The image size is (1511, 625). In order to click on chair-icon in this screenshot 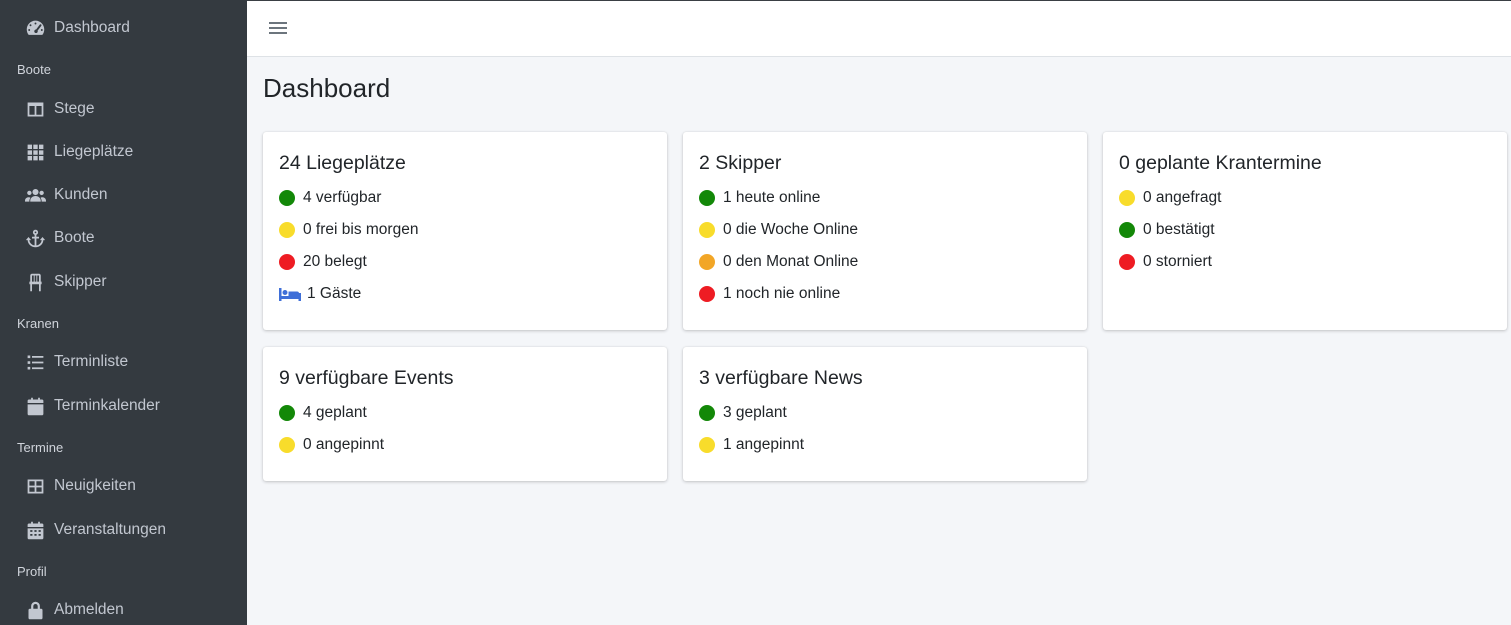, I will do `click(35, 282)`.